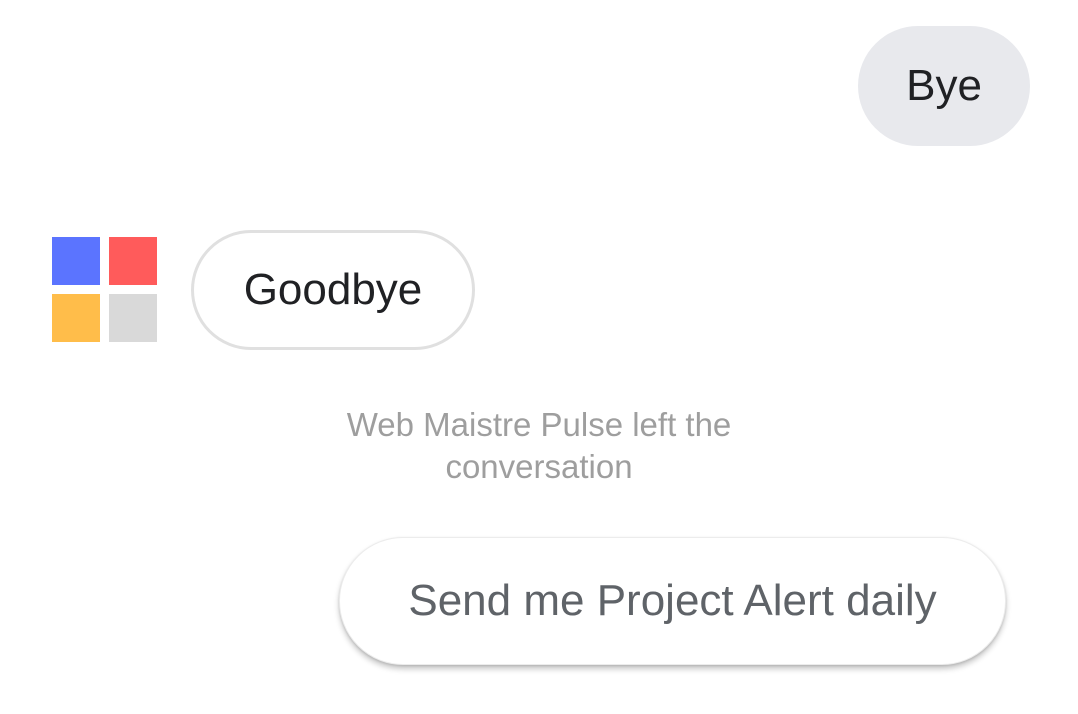 This screenshot has width=1078, height=714. What do you see at coordinates (539, 424) in the screenshot?
I see `system-notice-line-1: Web Maistre Pulse left the` at bounding box center [539, 424].